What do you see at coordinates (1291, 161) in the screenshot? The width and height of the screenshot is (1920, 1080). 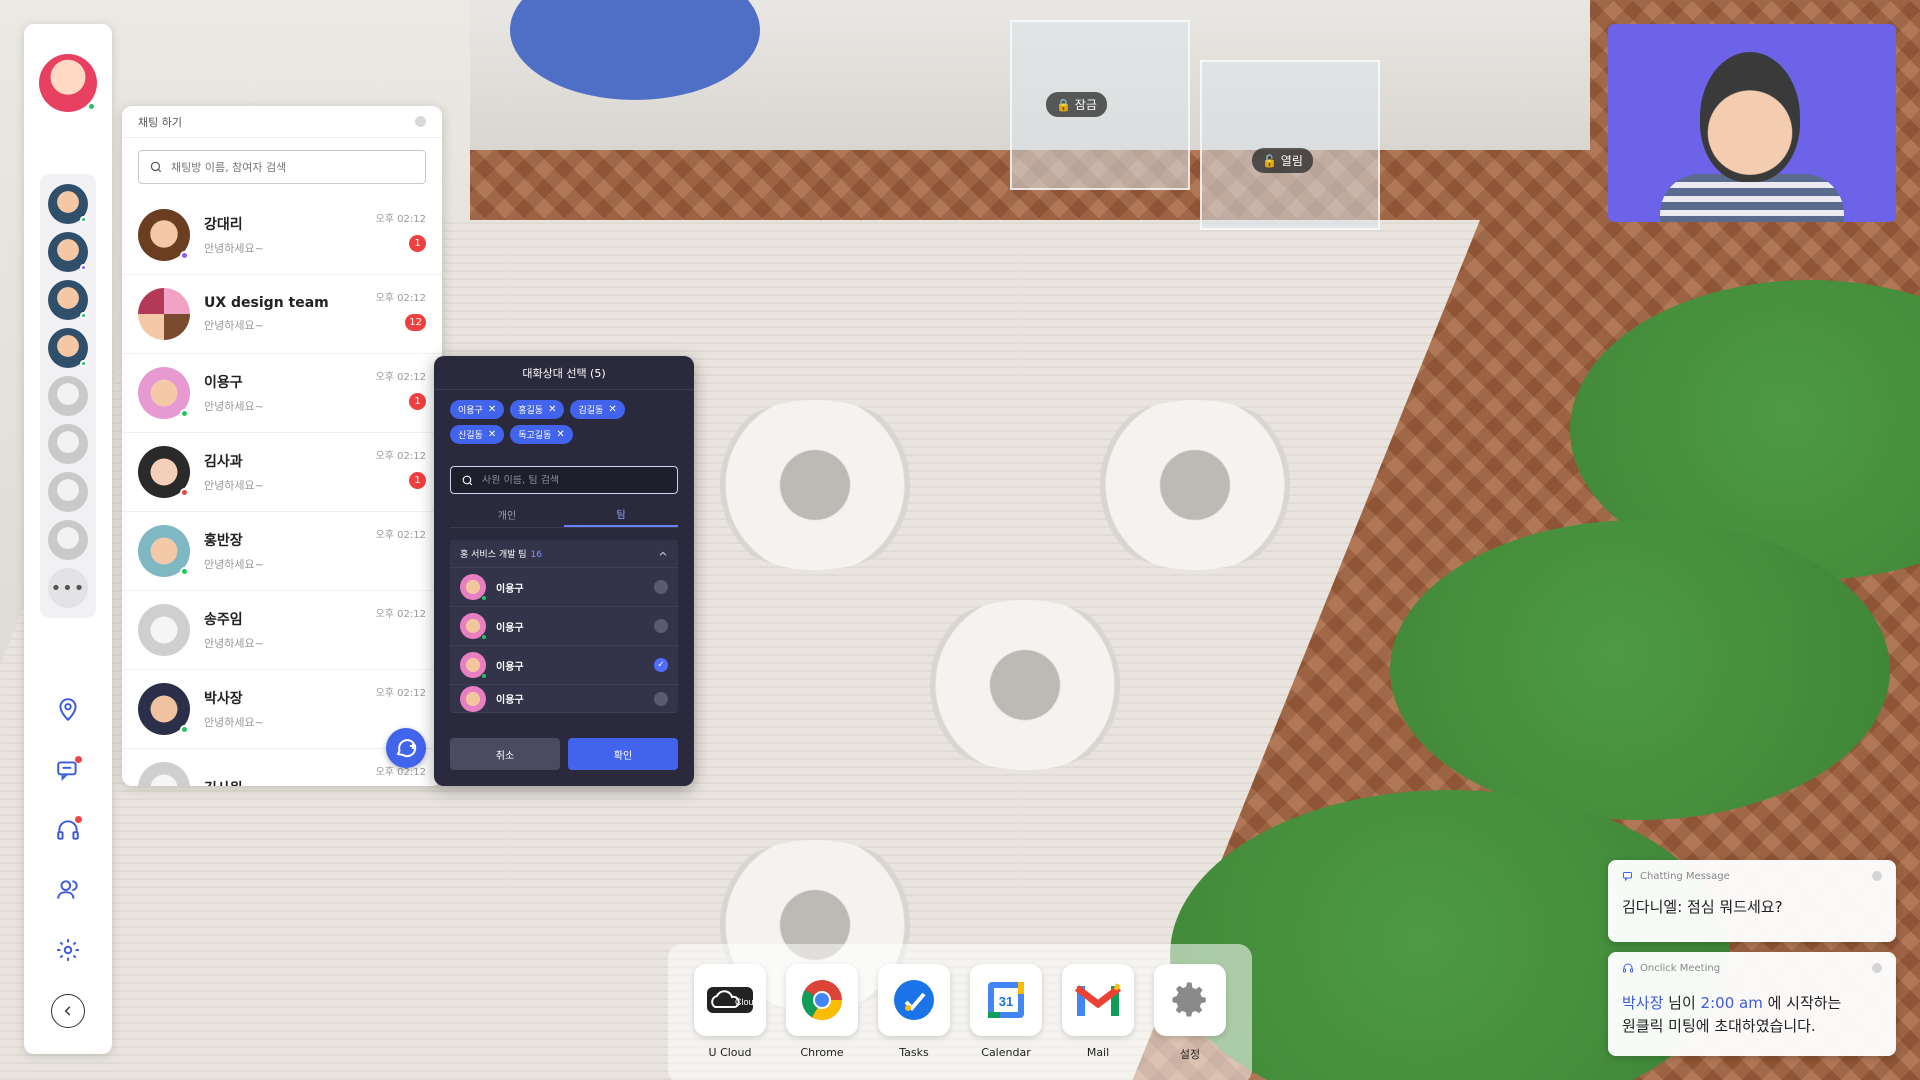 I see `room-tag-open-label: 열림` at bounding box center [1291, 161].